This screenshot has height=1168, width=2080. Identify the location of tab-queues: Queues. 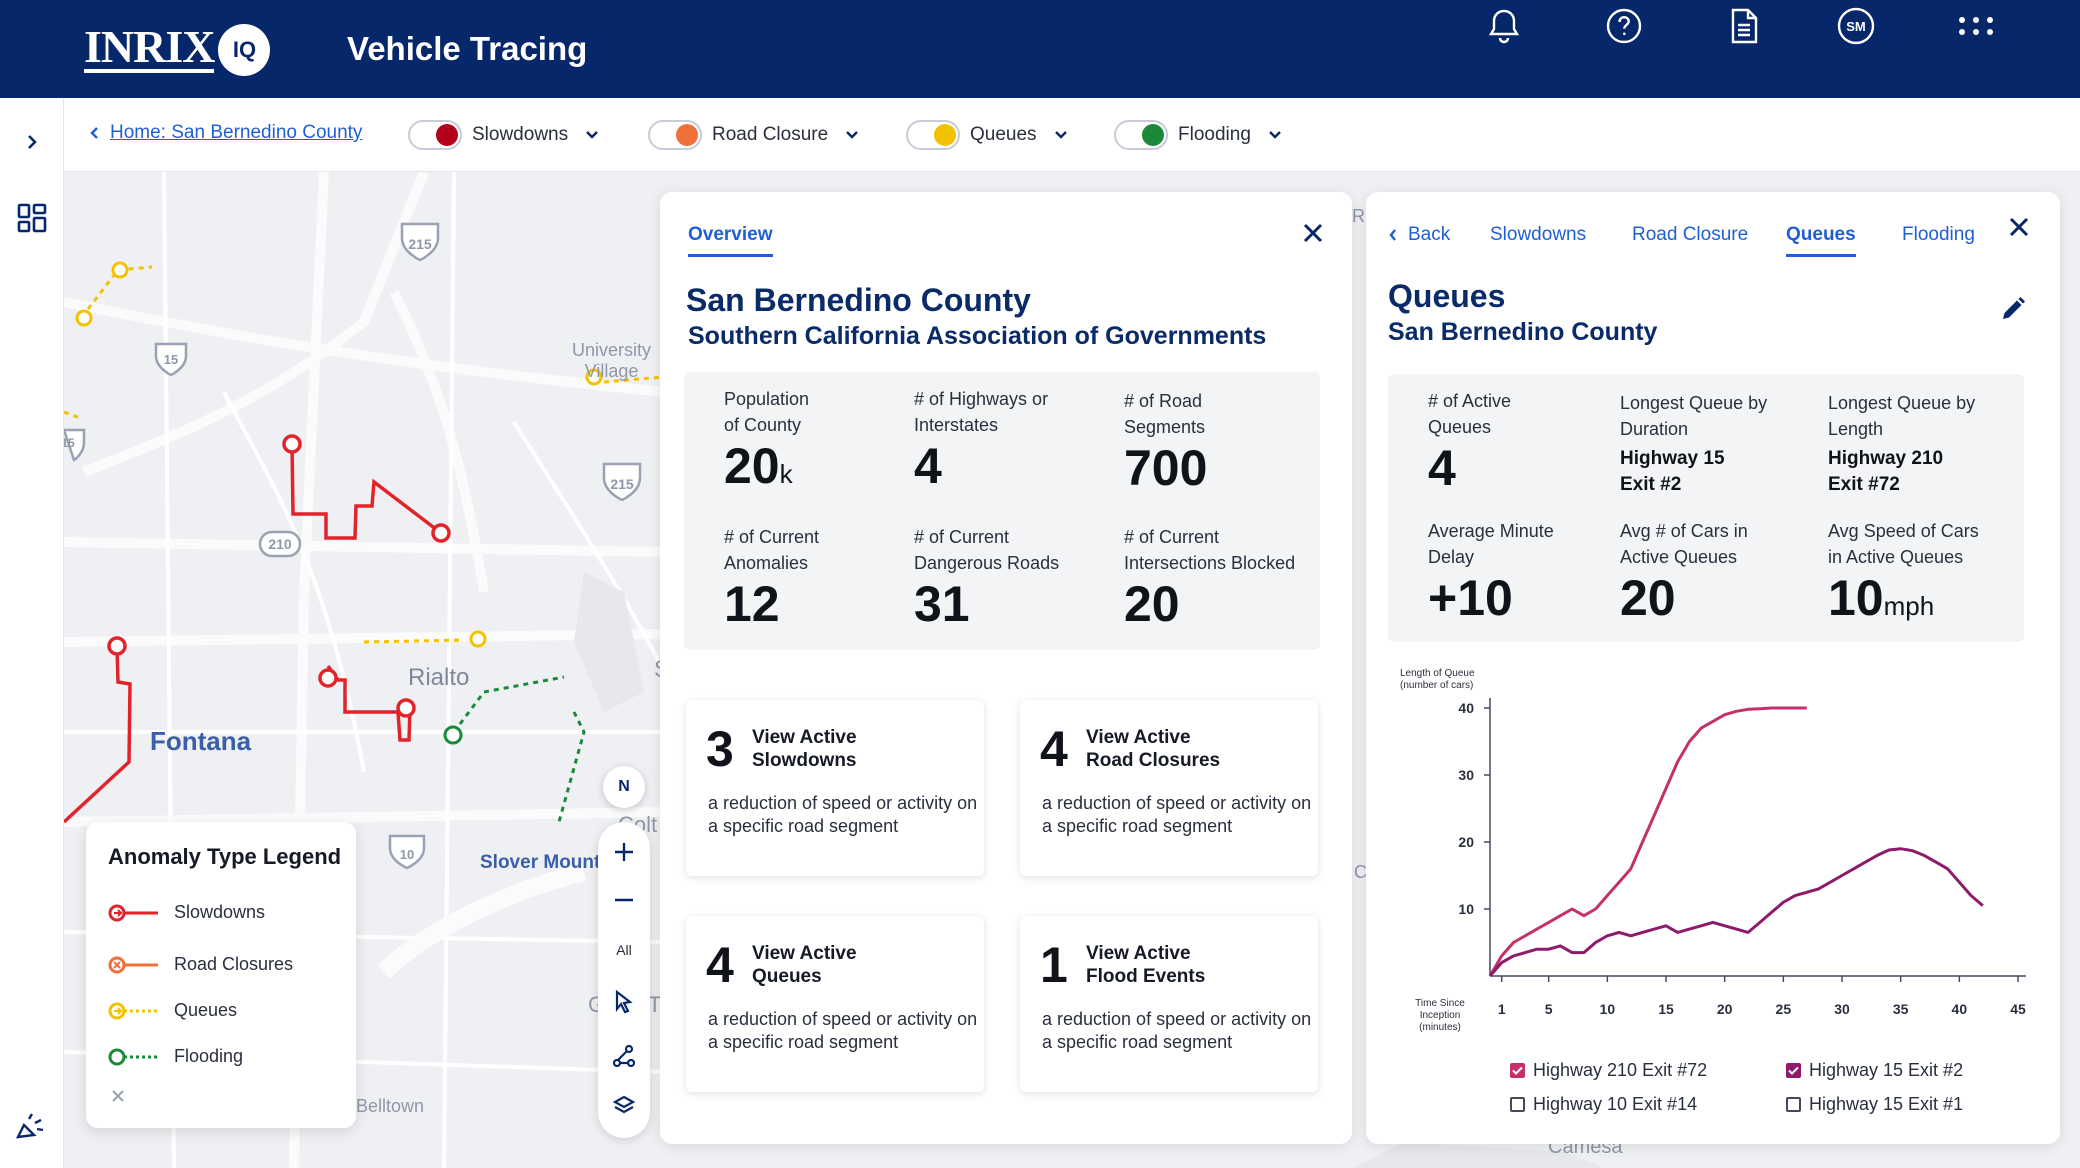
(1821, 240).